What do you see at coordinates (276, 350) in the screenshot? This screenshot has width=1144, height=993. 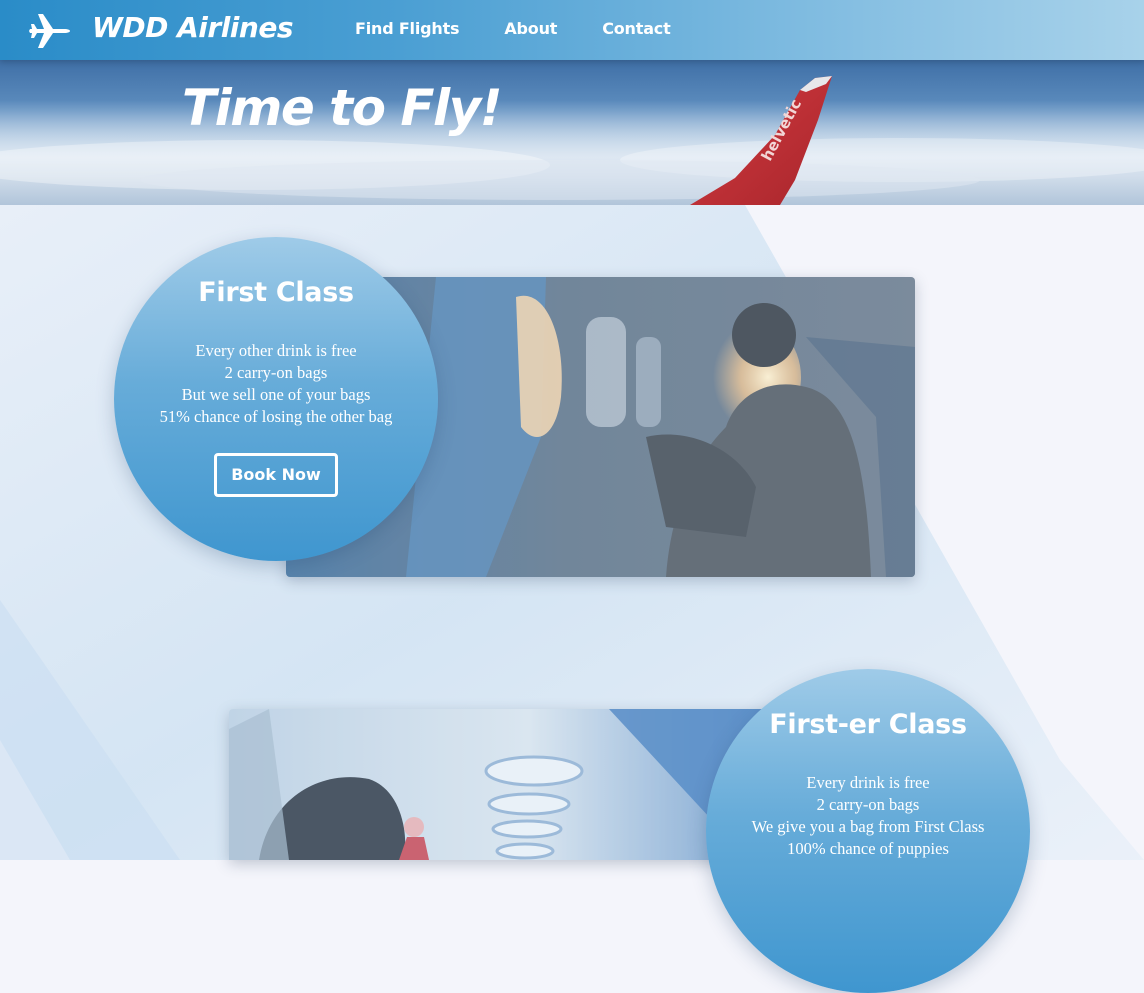 I see `feature-item: Every other drink is free` at bounding box center [276, 350].